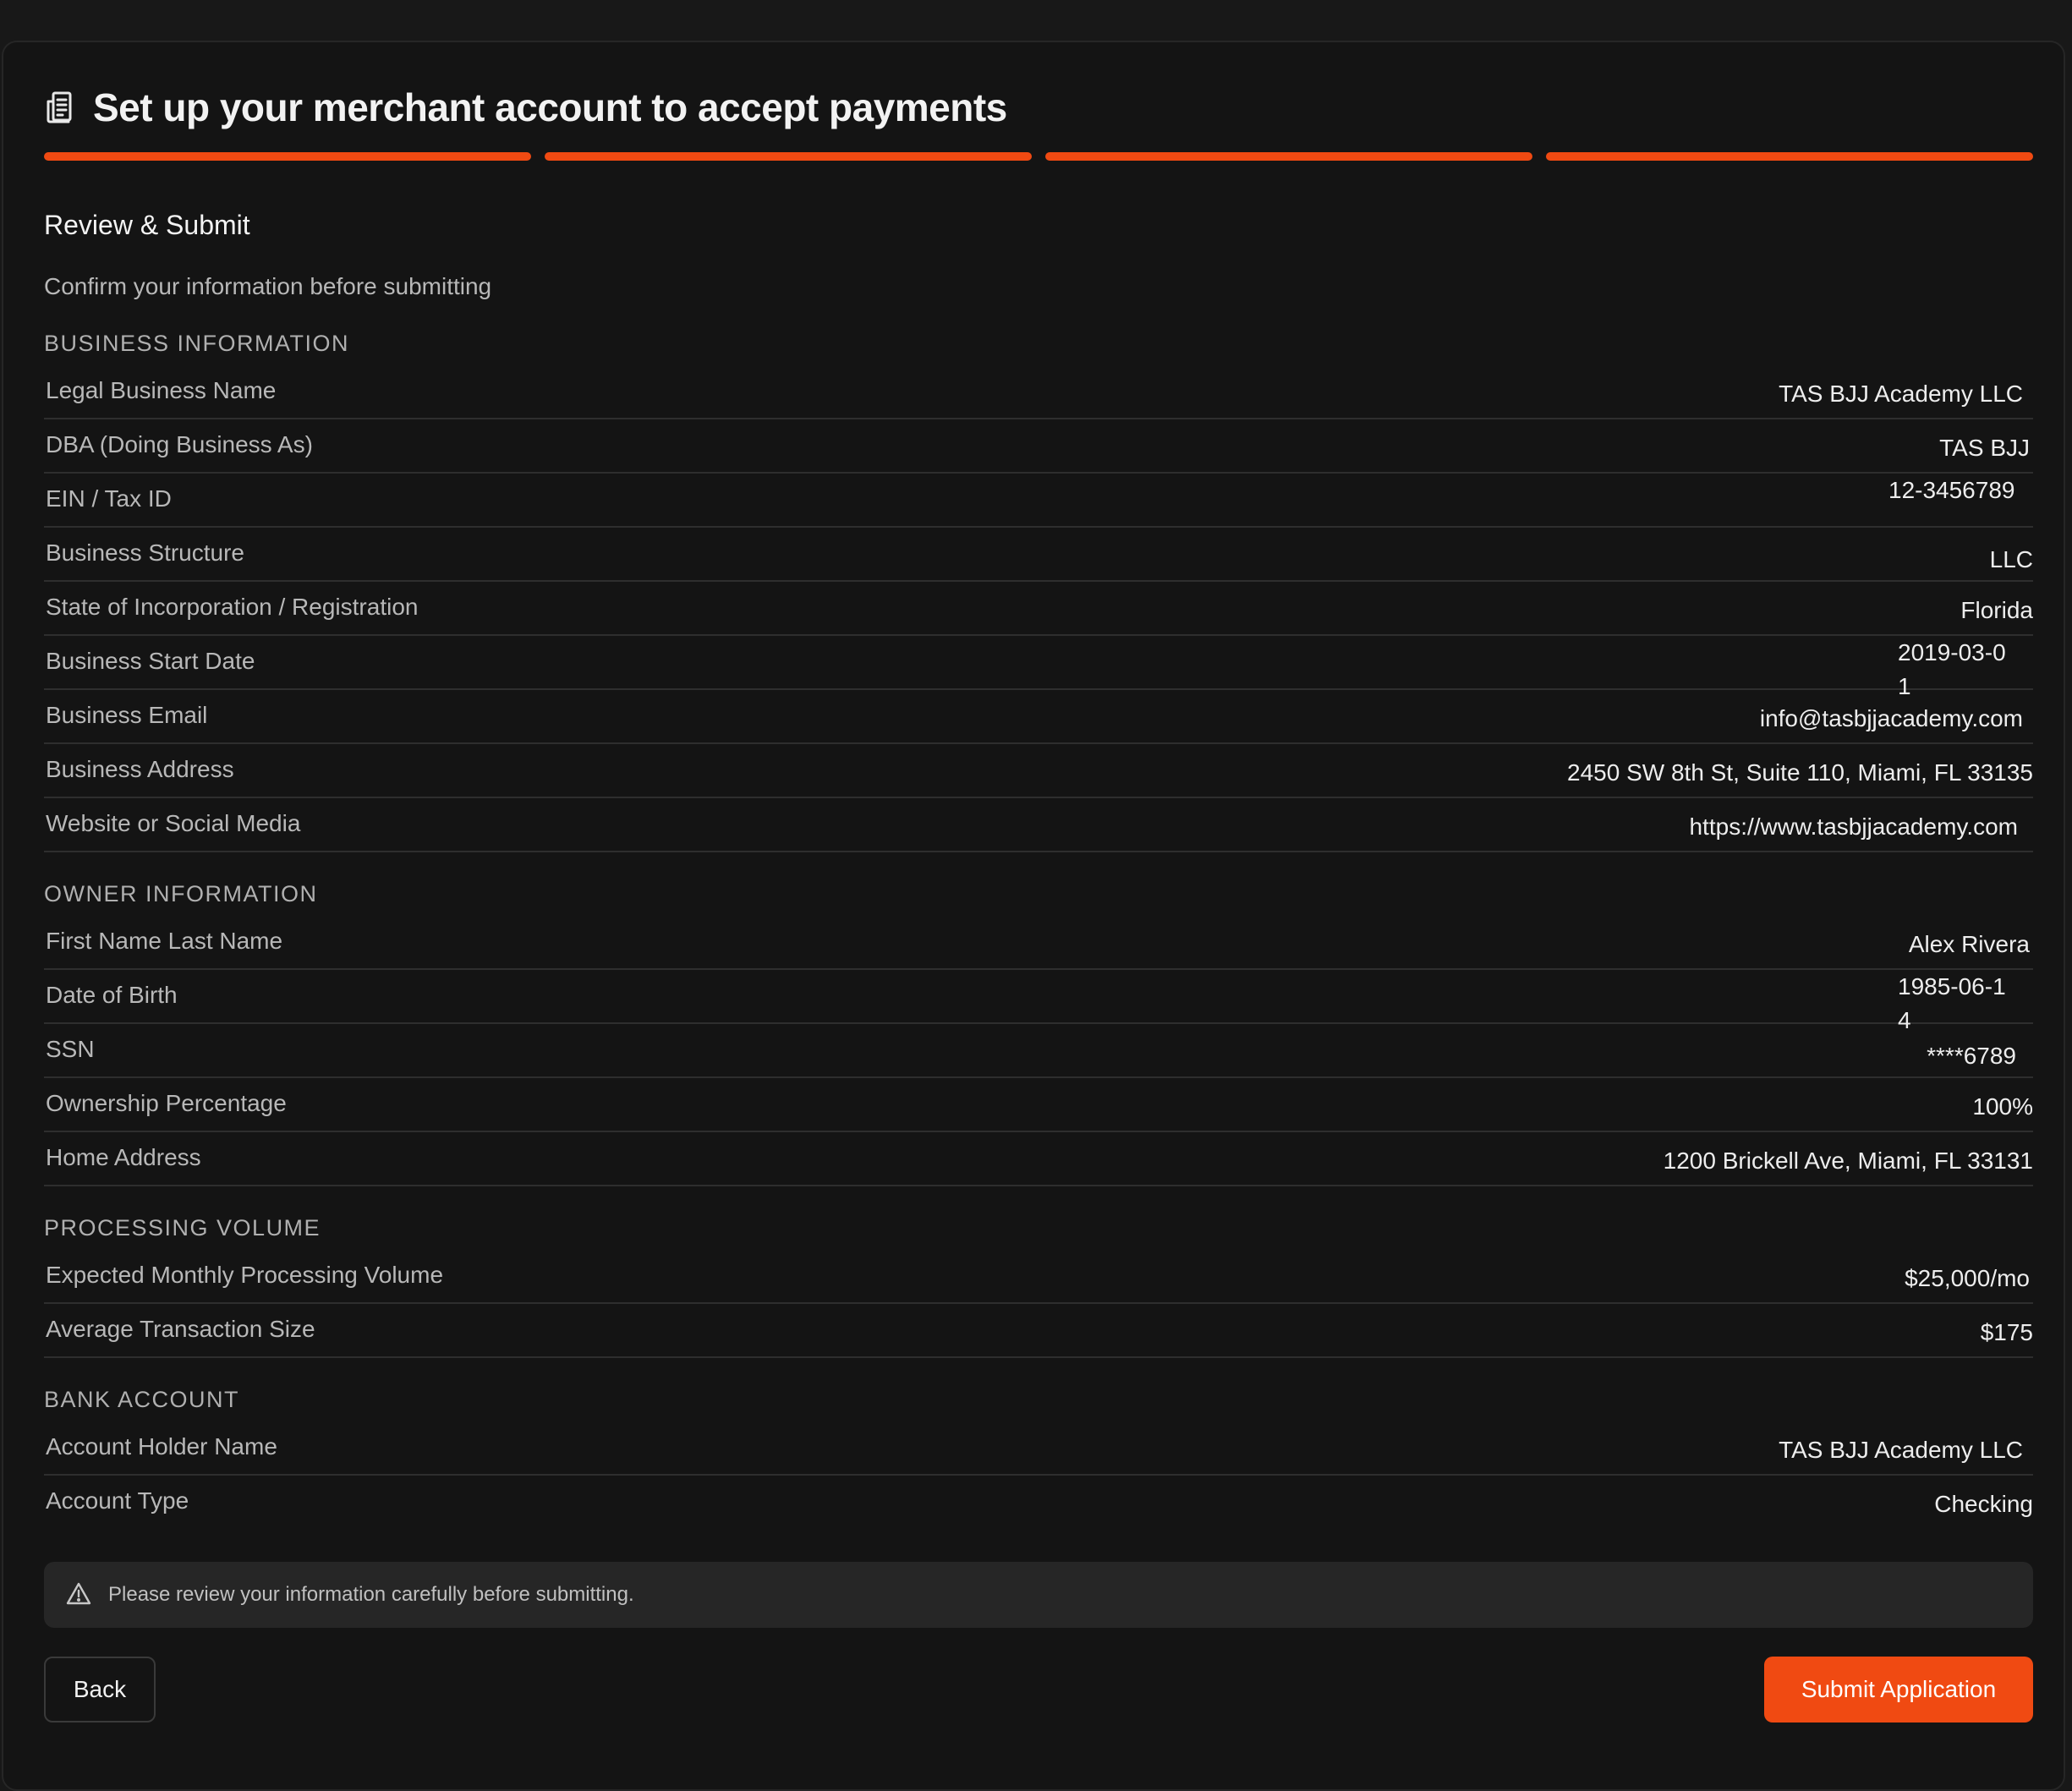 This screenshot has width=2072, height=1791. I want to click on review-row: DBA (Doing Business As) TAS BJJ, so click(1038, 446).